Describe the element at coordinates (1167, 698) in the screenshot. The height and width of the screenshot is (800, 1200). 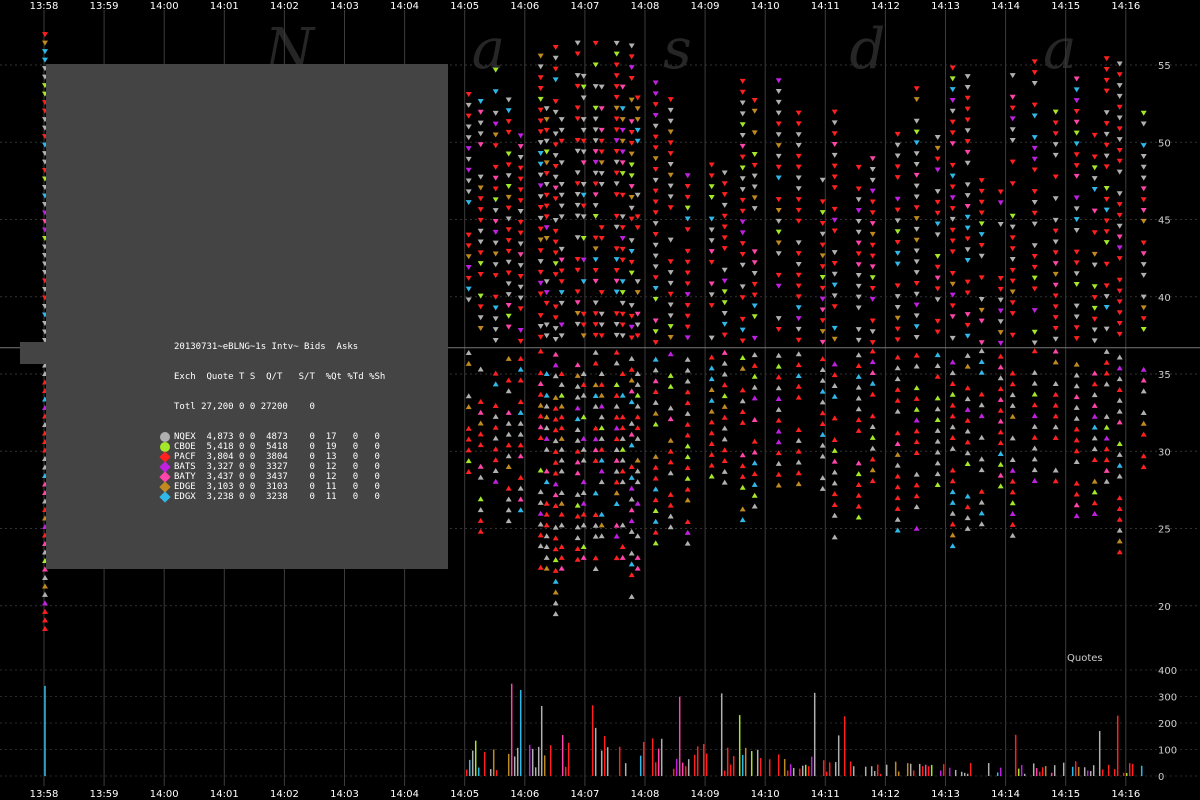
I see `quote-tick-label: 300` at that location.